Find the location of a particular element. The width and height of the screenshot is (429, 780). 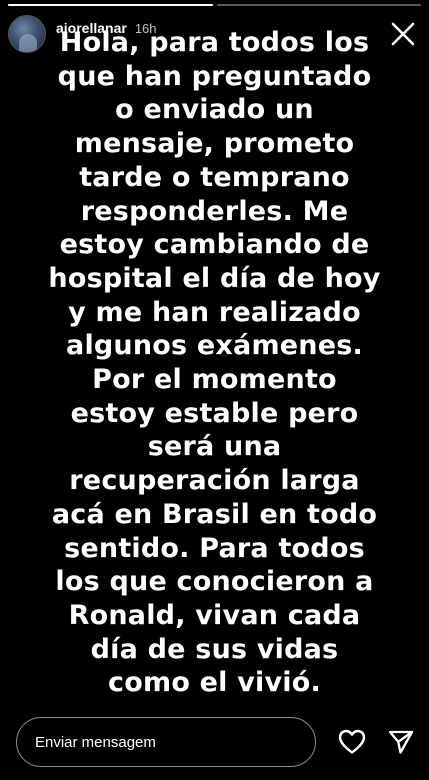

story-footer is located at coordinates (216, 742).